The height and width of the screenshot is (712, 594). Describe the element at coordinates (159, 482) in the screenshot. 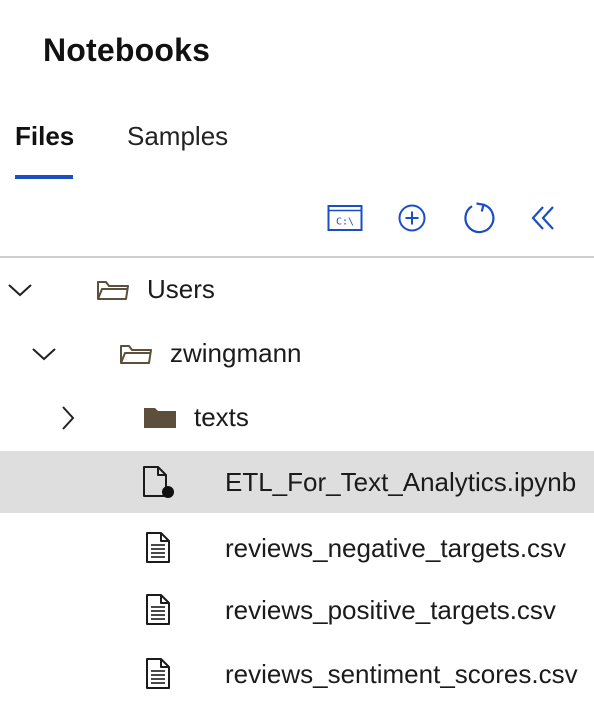

I see `notebook-file-icon` at that location.